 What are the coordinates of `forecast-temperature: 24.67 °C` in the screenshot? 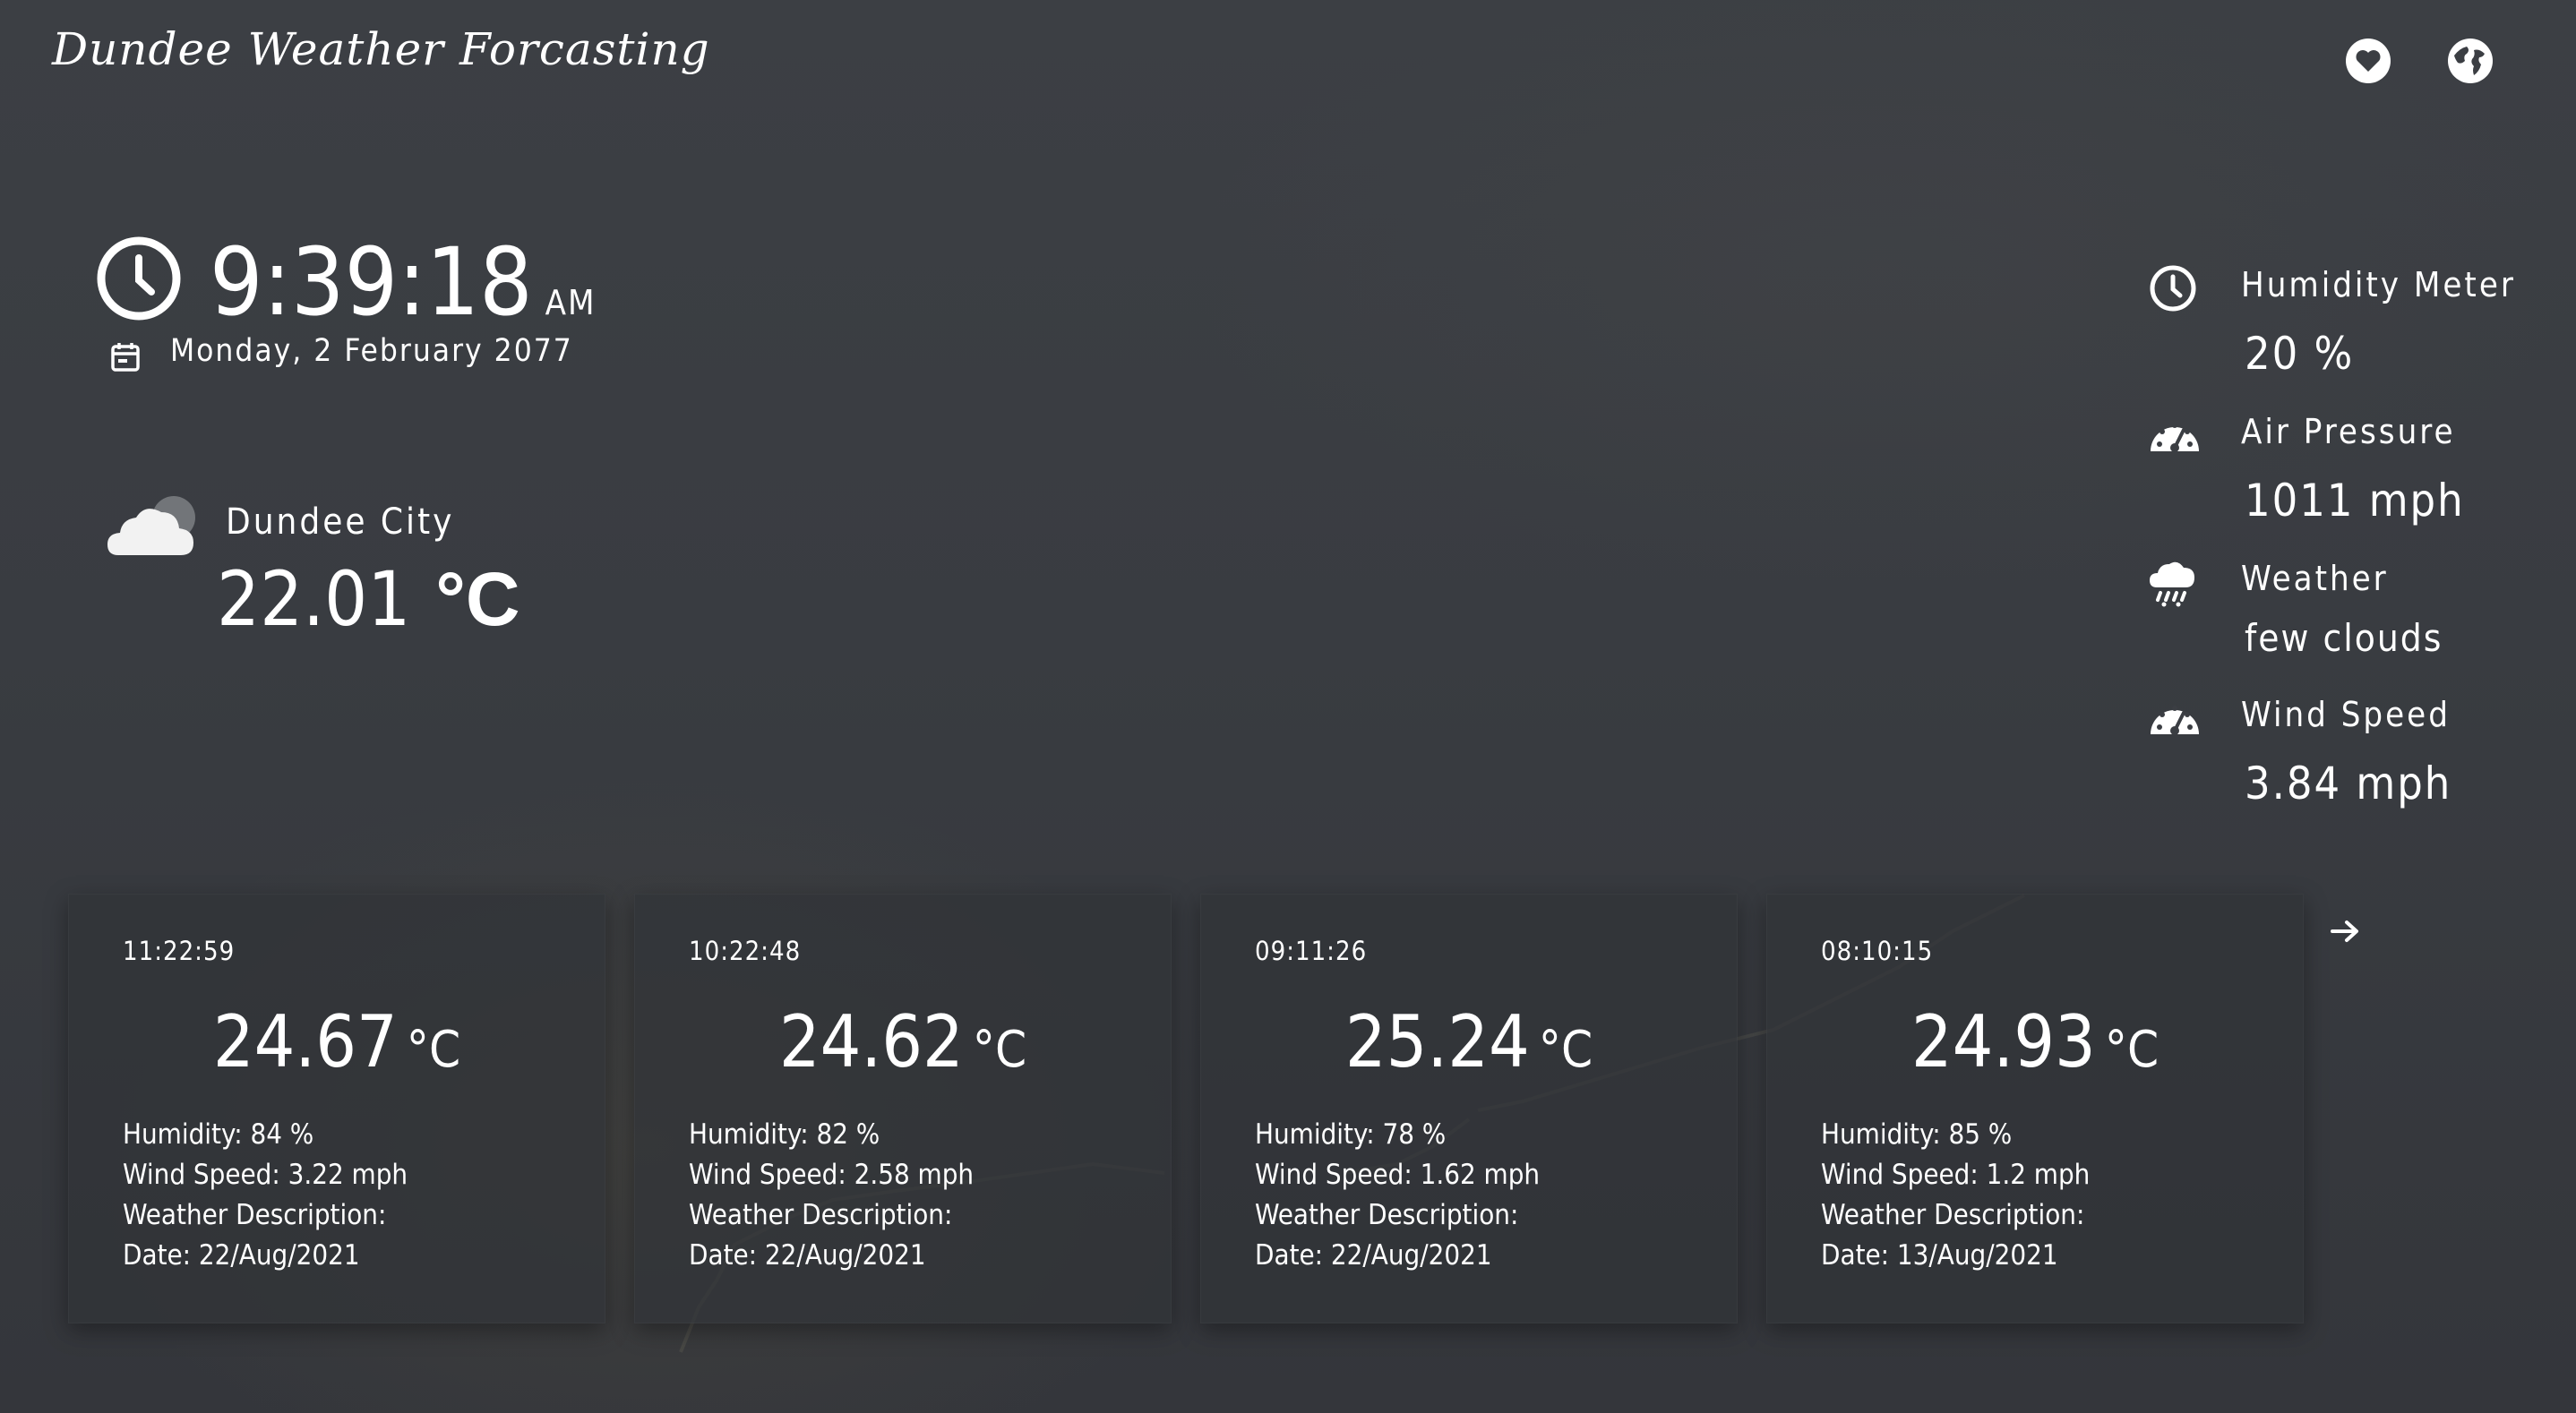 It's located at (337, 1041).